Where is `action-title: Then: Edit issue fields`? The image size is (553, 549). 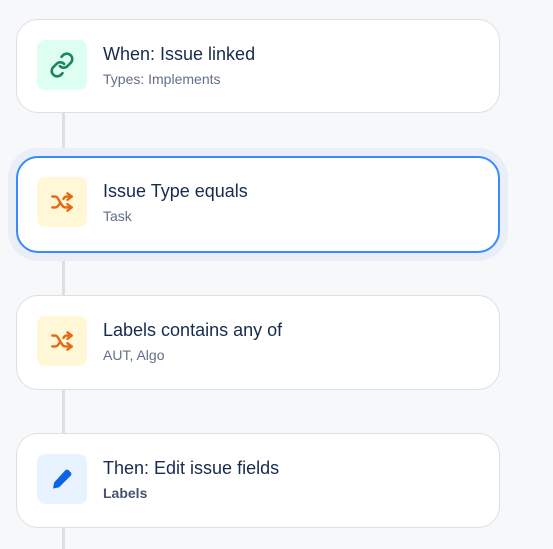
action-title: Then: Edit issue fields is located at coordinates (191, 468).